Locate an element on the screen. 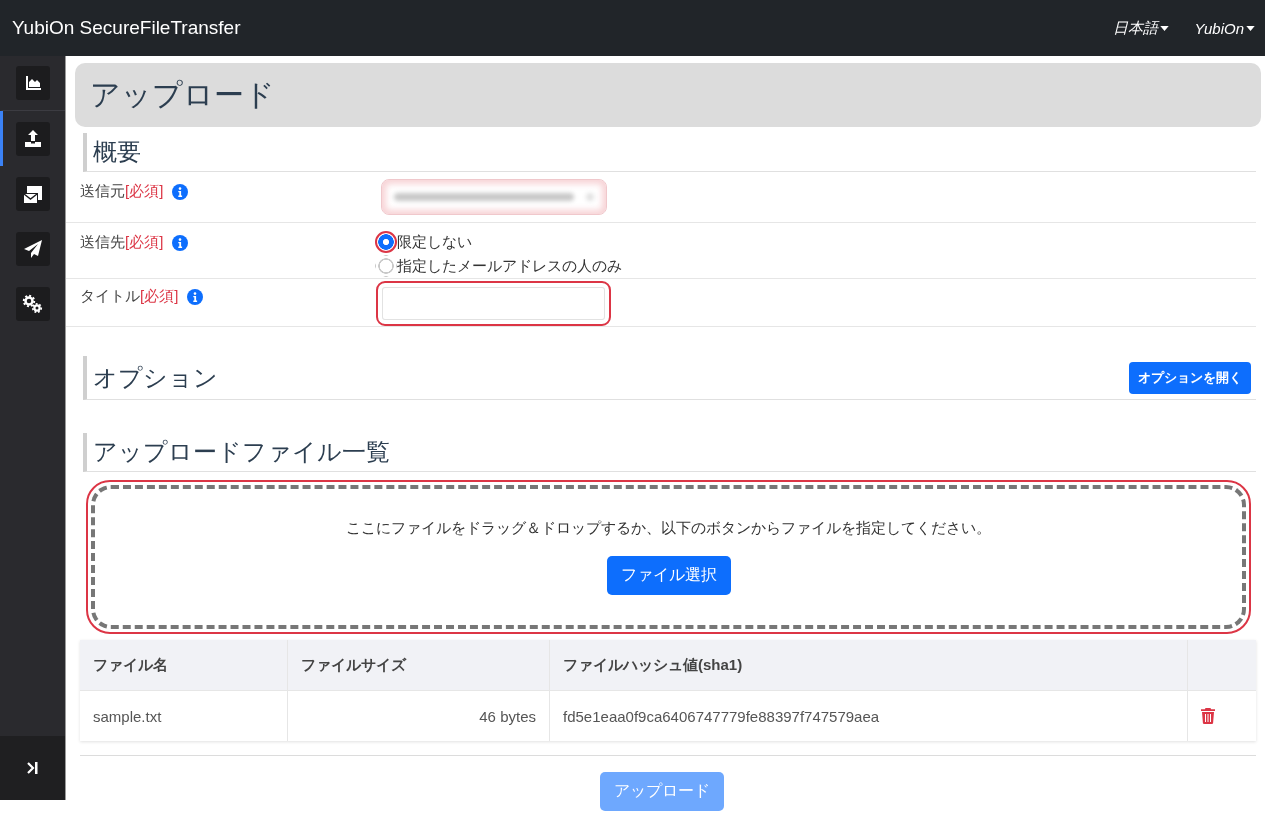 This screenshot has height=821, width=1265. table-cell: sample.txt is located at coordinates (184, 715).